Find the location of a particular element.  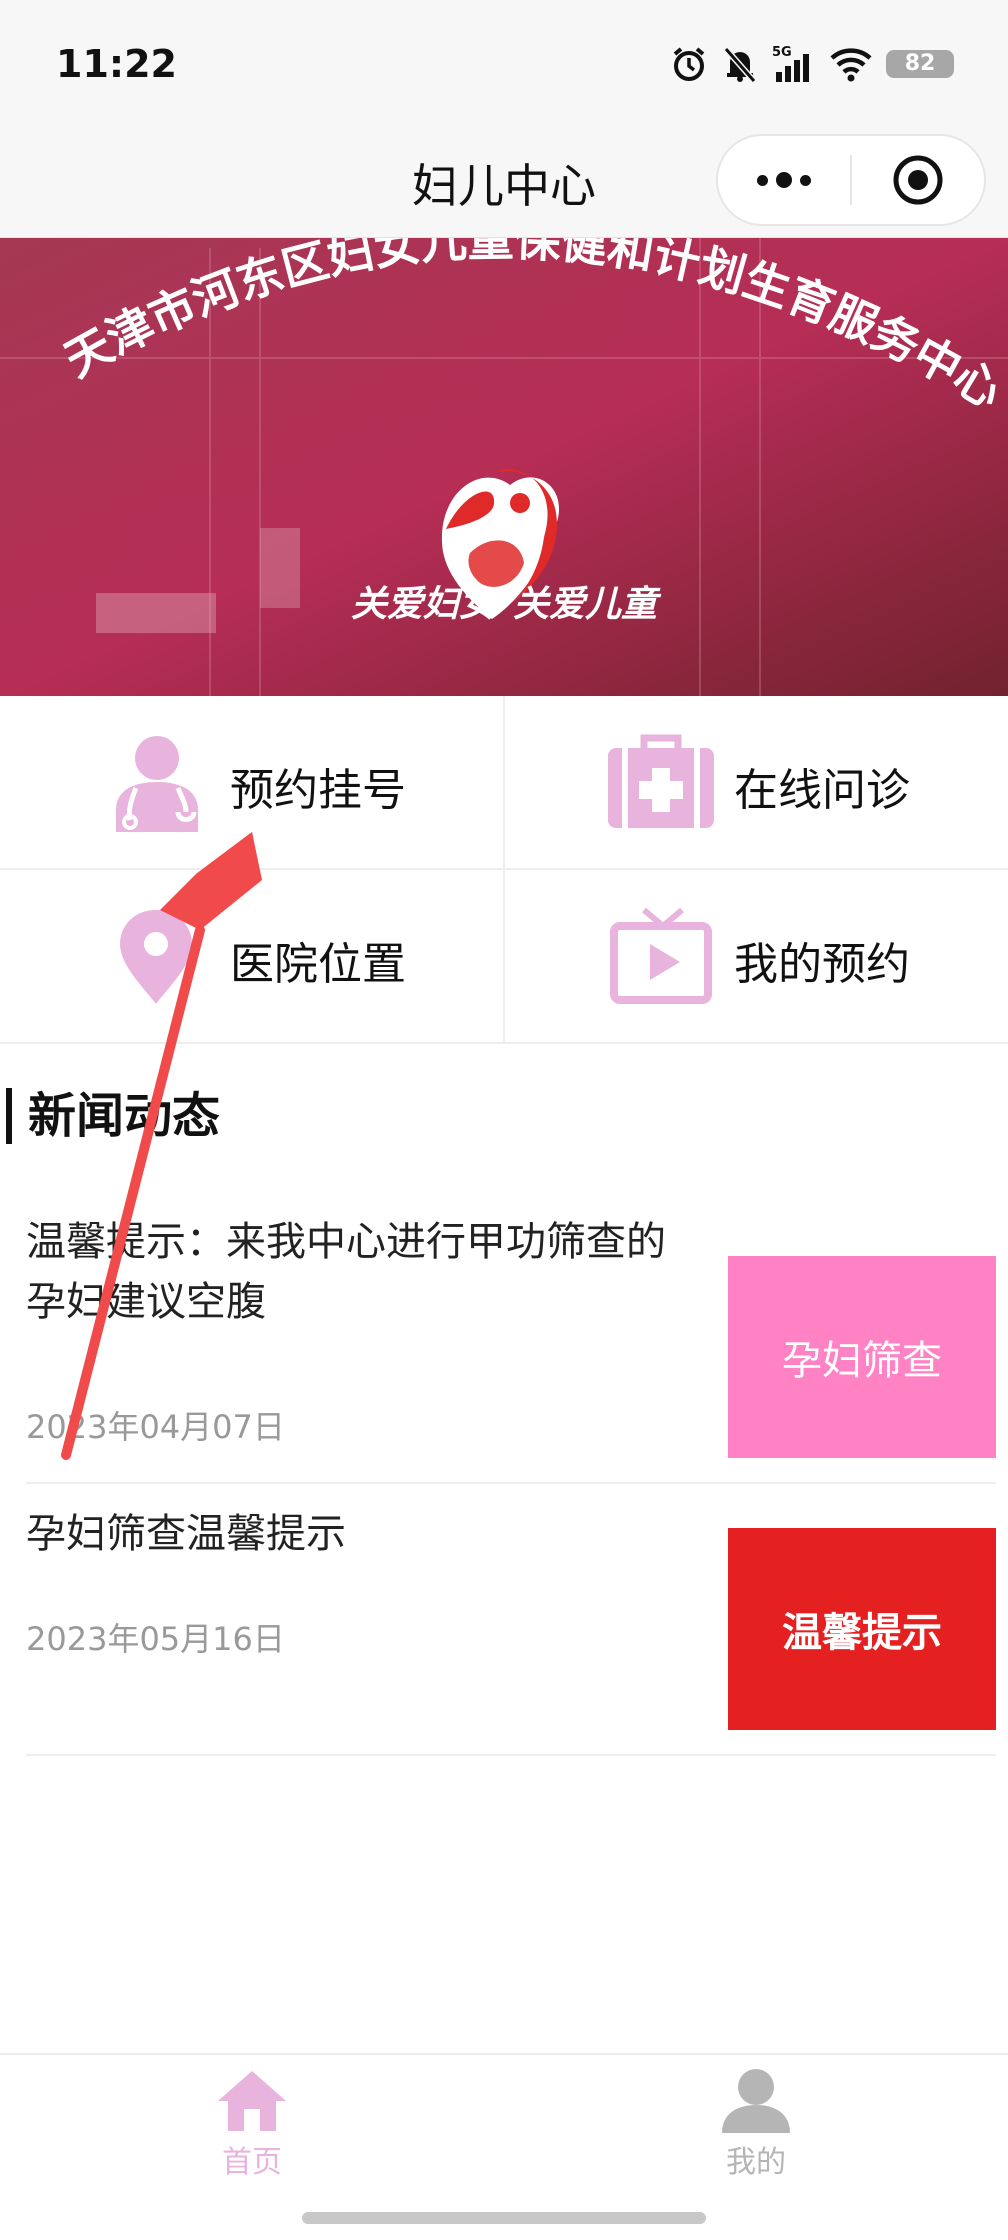

battery-indicator: 82 is located at coordinates (920, 64).